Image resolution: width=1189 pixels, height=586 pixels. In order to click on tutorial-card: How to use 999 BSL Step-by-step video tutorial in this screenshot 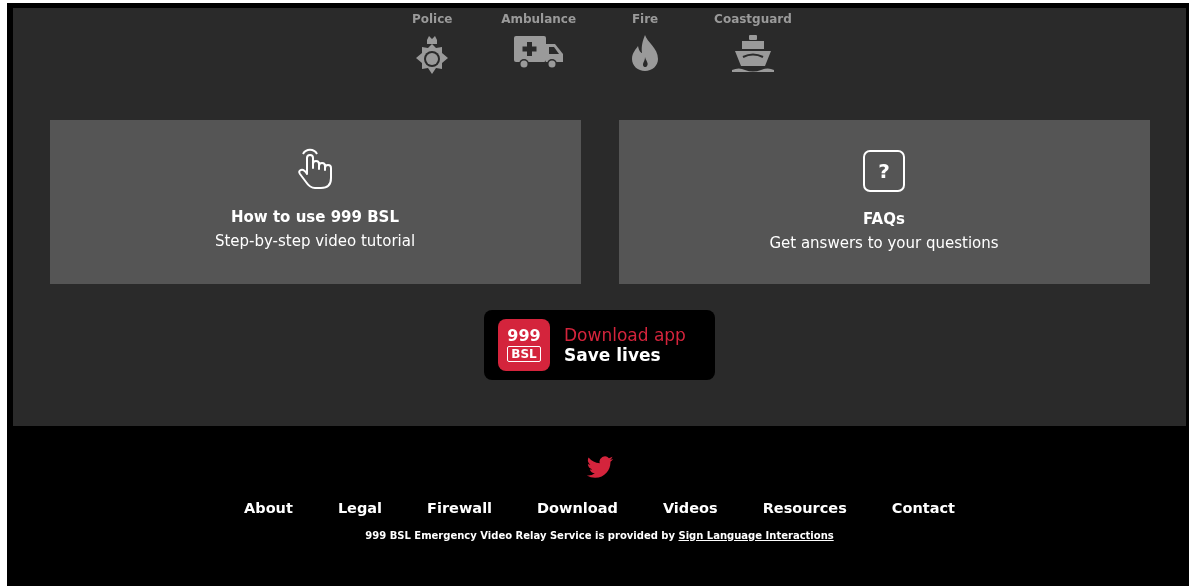, I will do `click(315, 202)`.